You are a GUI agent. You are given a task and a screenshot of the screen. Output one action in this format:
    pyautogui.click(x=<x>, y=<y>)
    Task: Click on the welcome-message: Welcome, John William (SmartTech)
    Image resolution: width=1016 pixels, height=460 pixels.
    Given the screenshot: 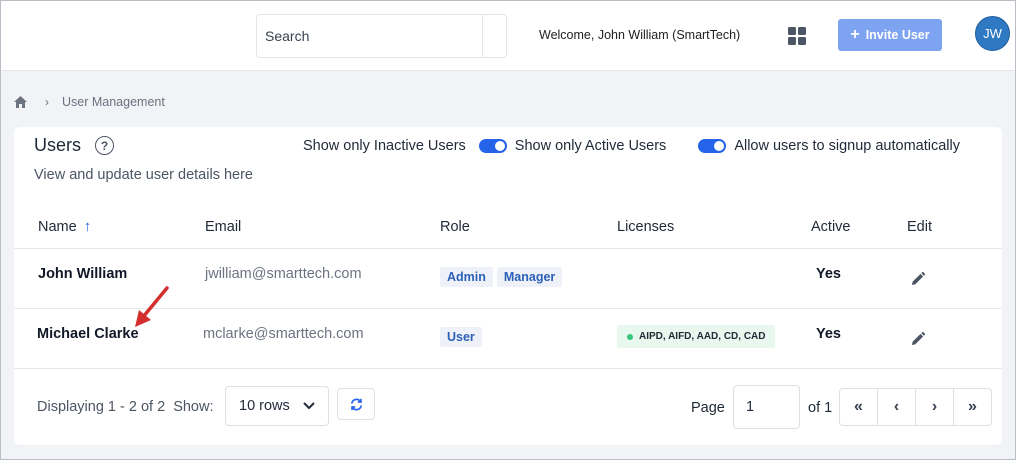 What is the action you would take?
    pyautogui.click(x=639, y=35)
    